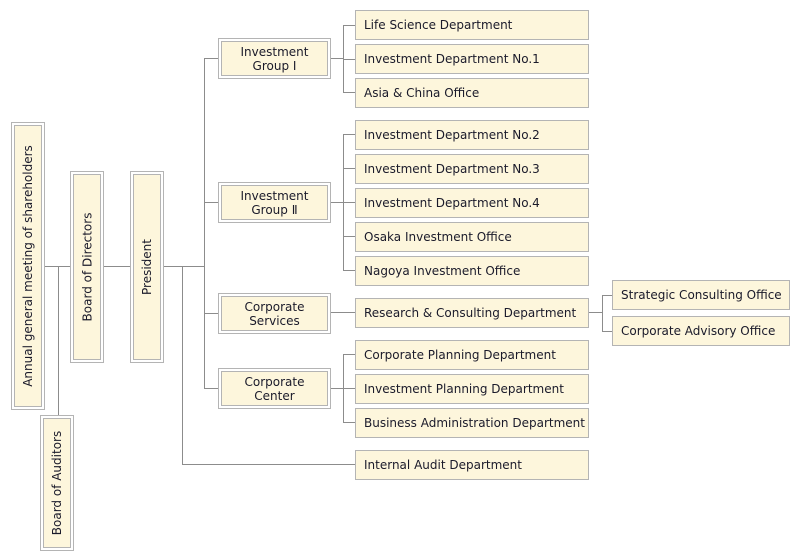  I want to click on department-box: Osaka Investment Office, so click(472, 237).